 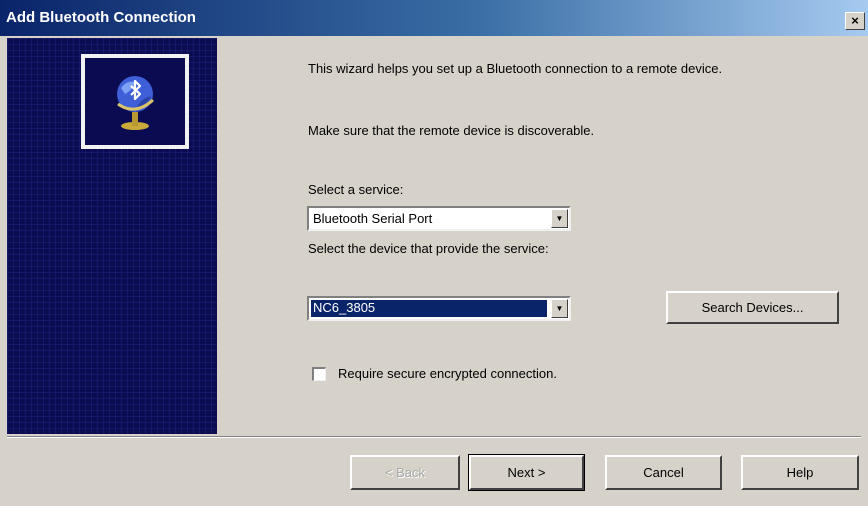 What do you see at coordinates (429, 308) in the screenshot?
I see `device-dropdown-value: NC6_3805` at bounding box center [429, 308].